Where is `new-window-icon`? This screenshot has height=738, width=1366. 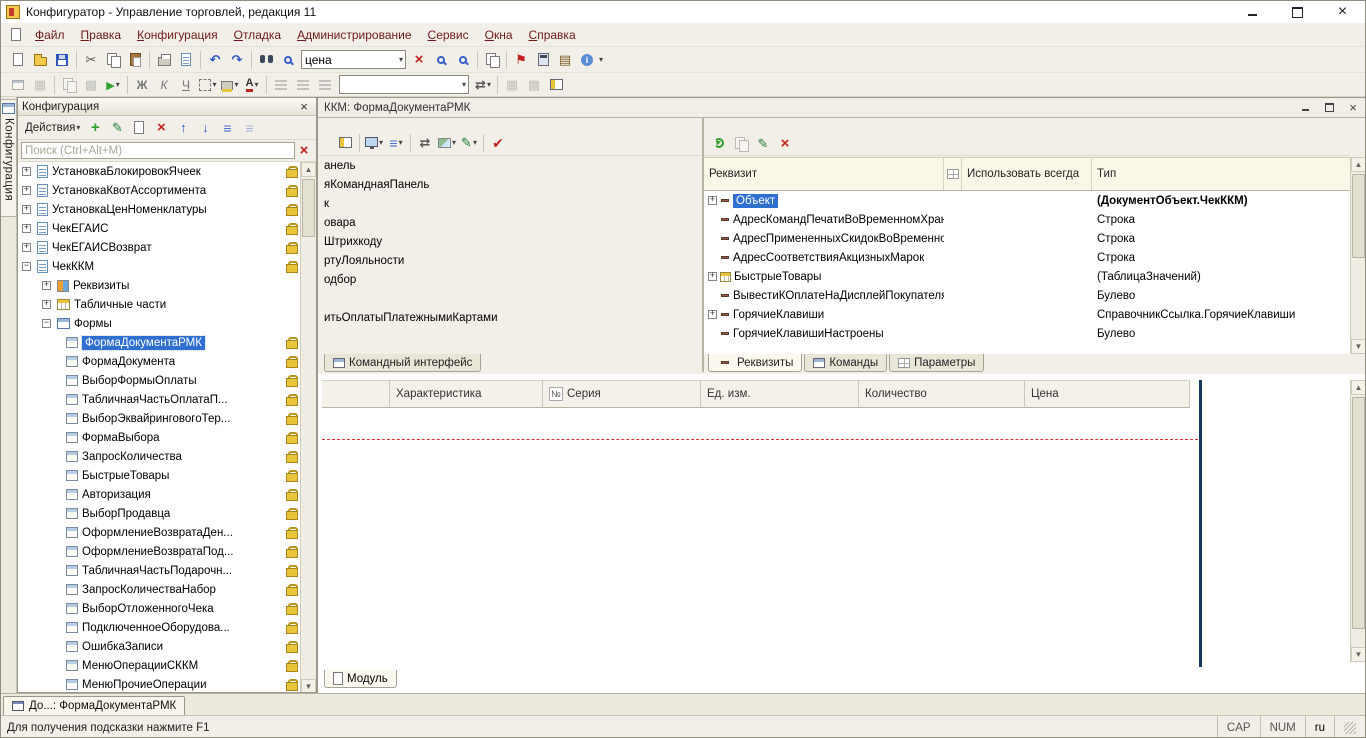 new-window-icon is located at coordinates (18, 85).